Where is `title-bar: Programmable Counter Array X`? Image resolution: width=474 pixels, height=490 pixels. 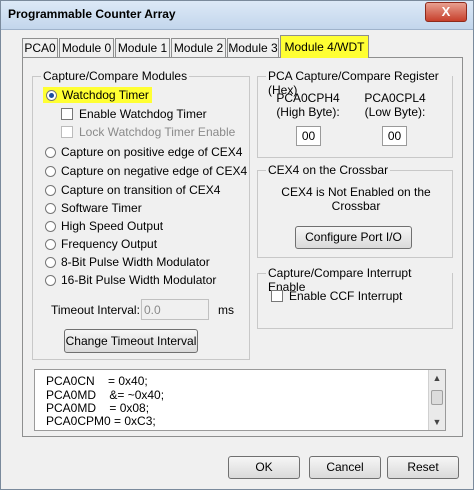
title-bar: Programmable Counter Array X is located at coordinates (237, 15).